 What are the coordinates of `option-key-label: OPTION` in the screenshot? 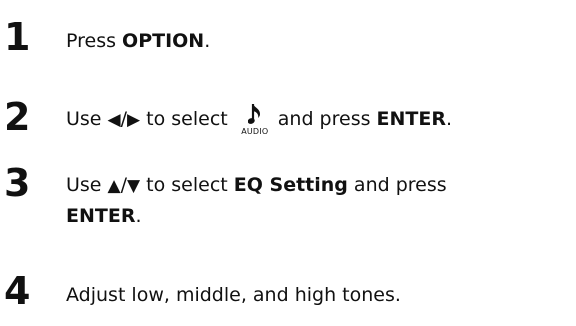 It's located at (163, 41).